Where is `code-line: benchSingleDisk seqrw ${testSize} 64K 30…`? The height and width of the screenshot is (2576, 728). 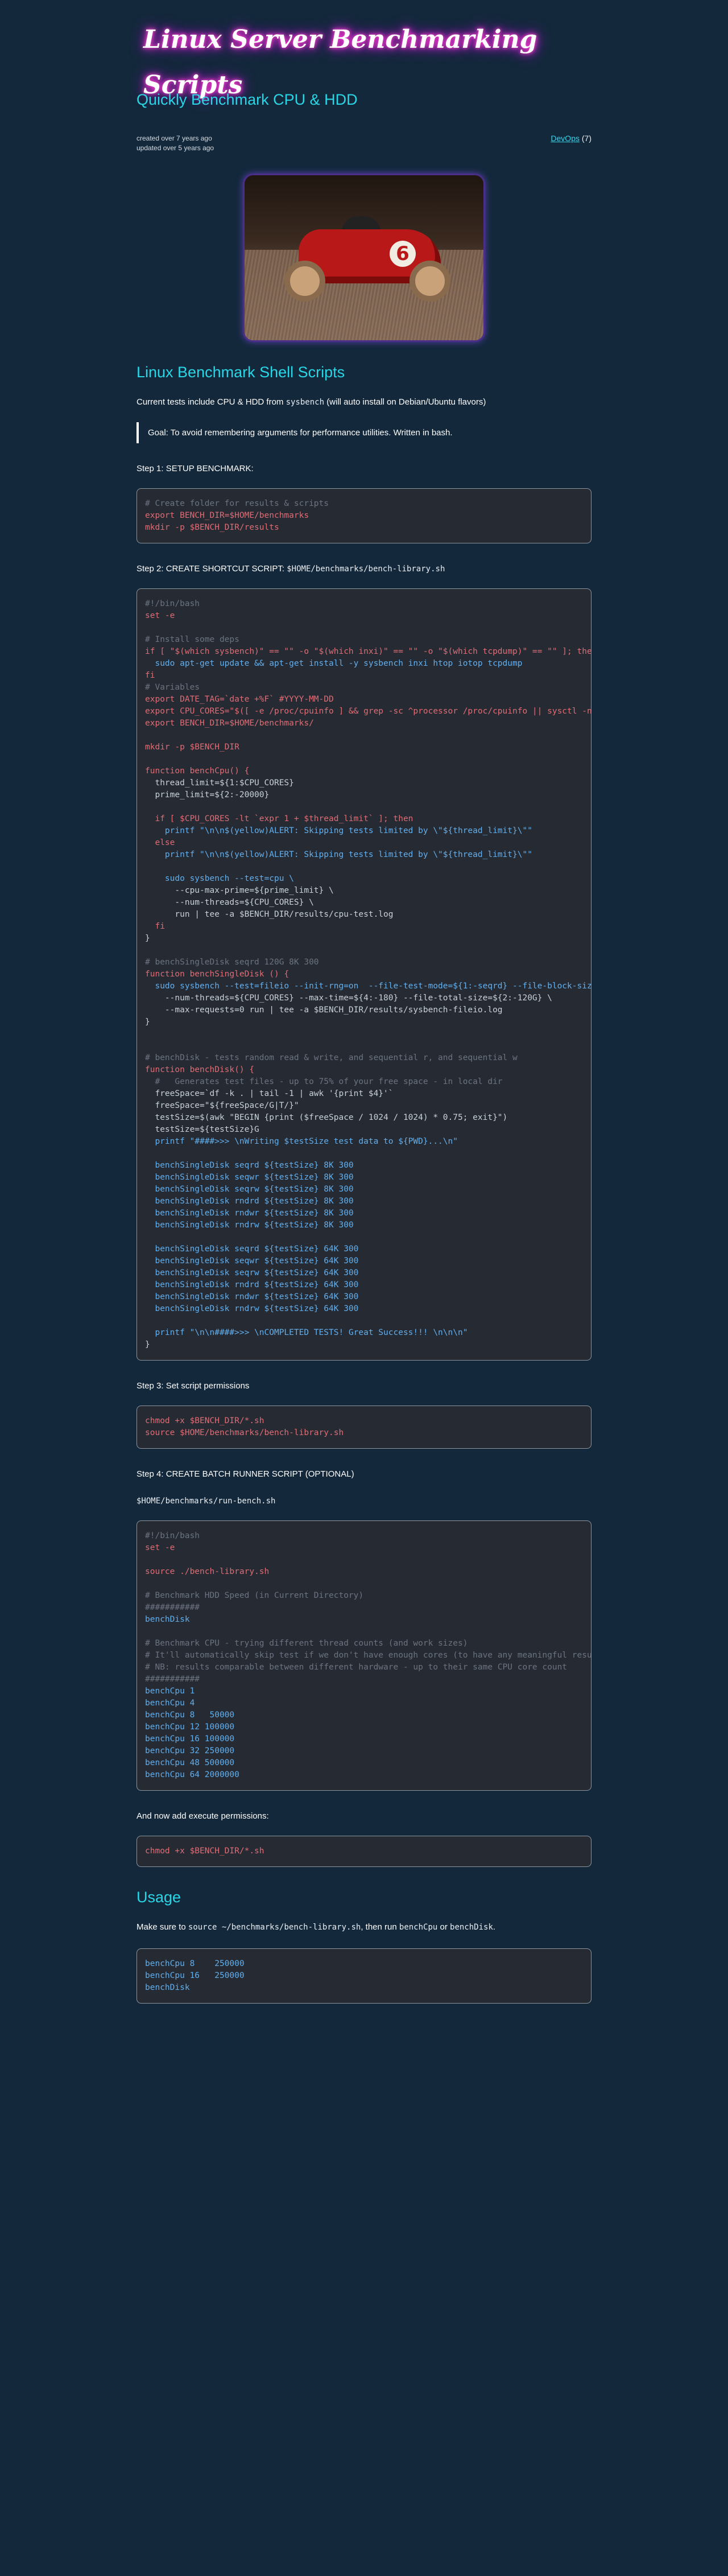 code-line: benchSingleDisk seqrw ${testSize} 64K 30… is located at coordinates (252, 1272).